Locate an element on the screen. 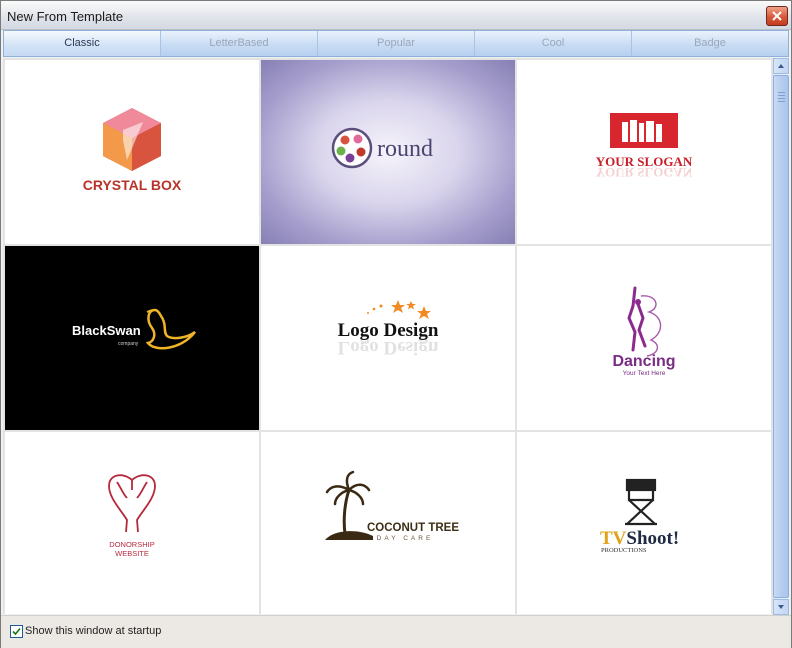 The image size is (792, 648). tab-classic: Classic is located at coordinates (82, 43).